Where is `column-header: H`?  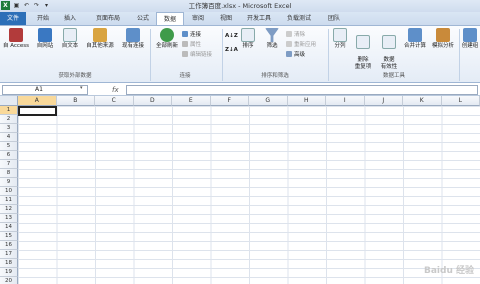 column-header: H is located at coordinates (306, 101).